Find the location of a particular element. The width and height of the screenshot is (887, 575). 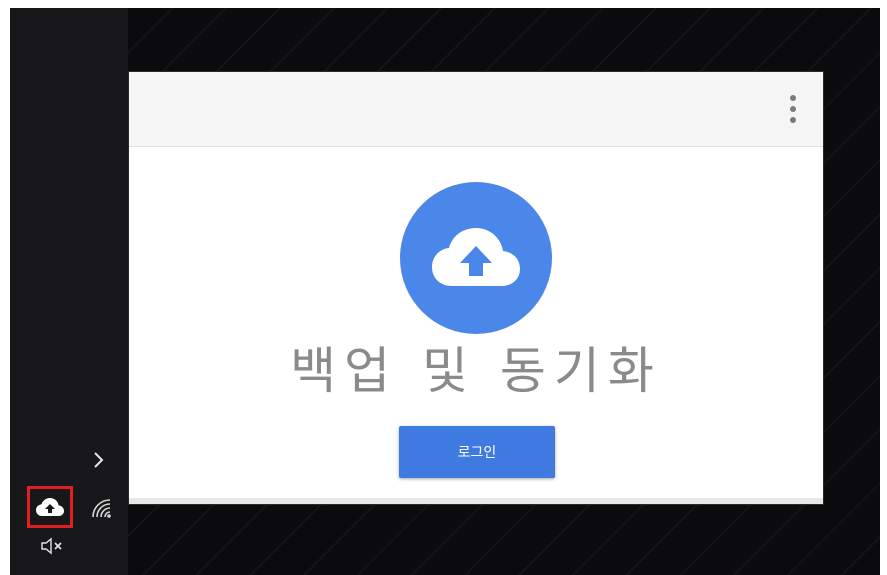

window-toolbar is located at coordinates (476, 109).